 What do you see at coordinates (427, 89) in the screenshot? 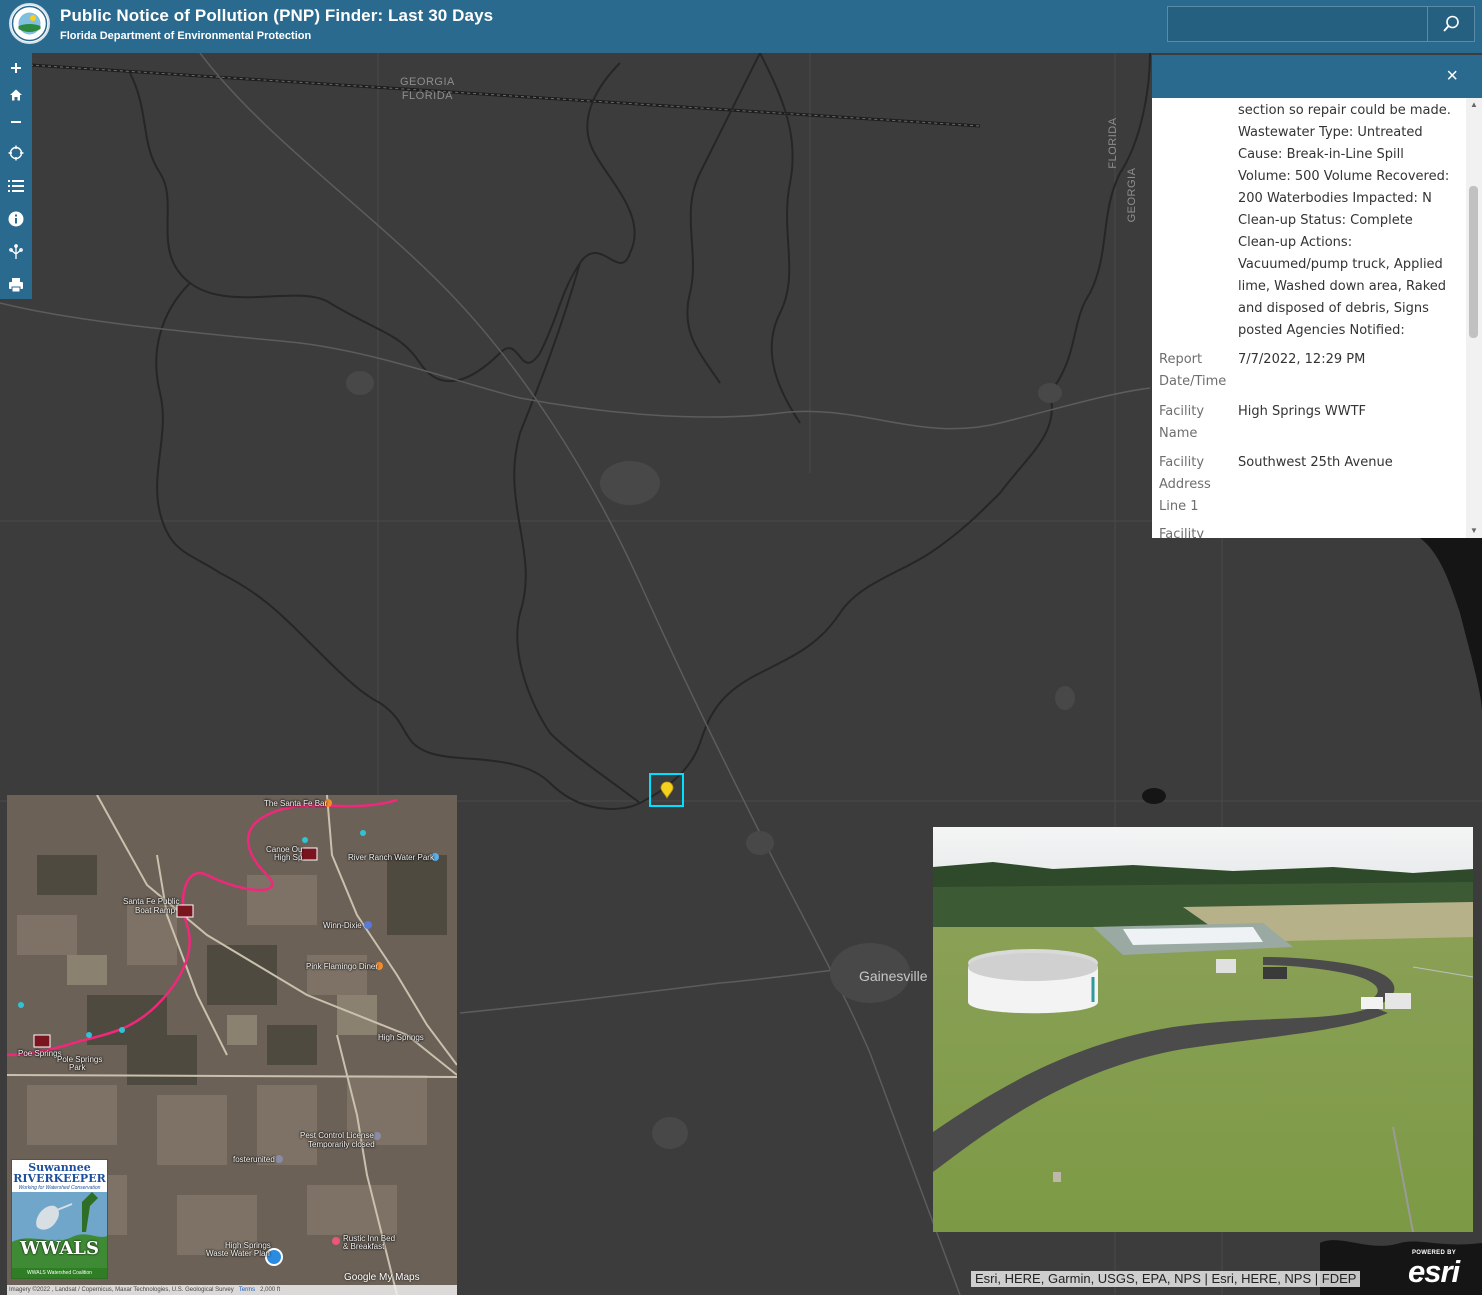
I see `state-label: GEORGIA FLORIDA` at bounding box center [427, 89].